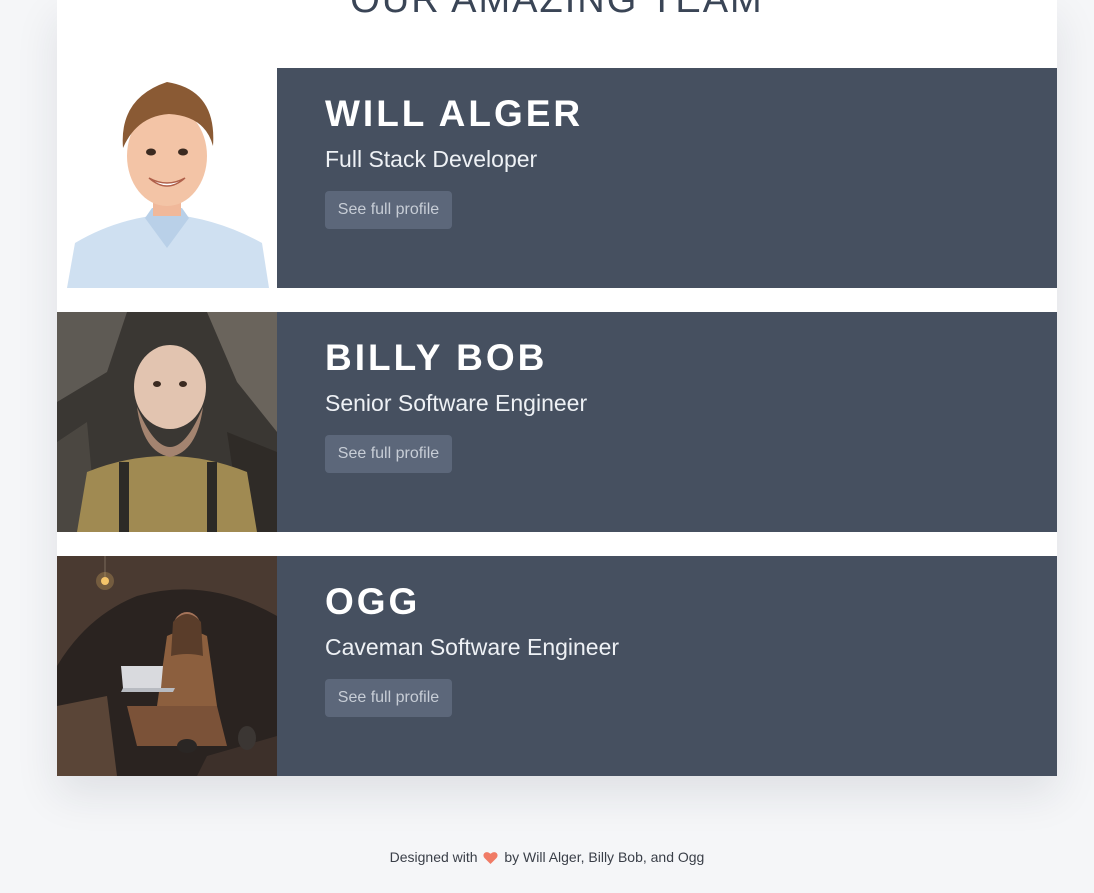 The height and width of the screenshot is (893, 1094). What do you see at coordinates (431, 159) in the screenshot?
I see `member-role: Full Stack Developer` at bounding box center [431, 159].